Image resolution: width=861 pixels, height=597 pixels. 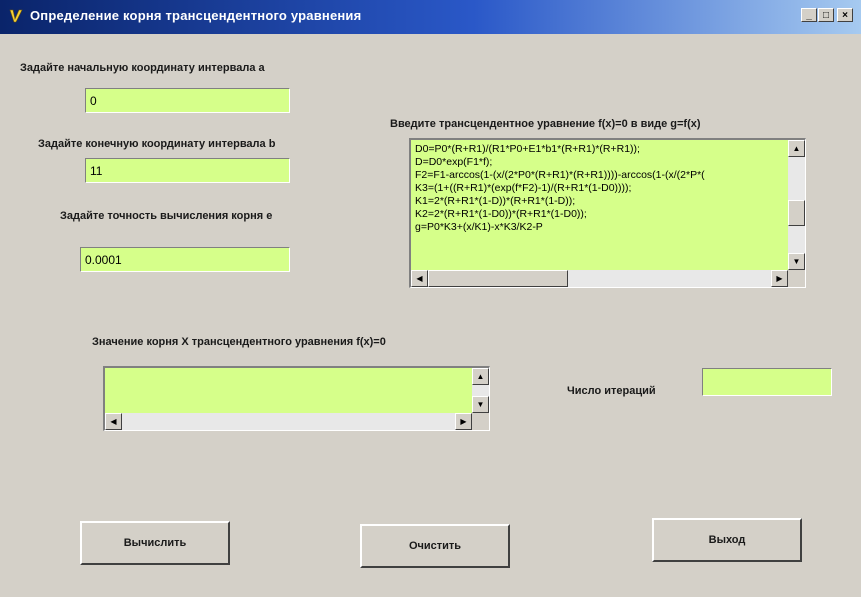 What do you see at coordinates (435, 546) in the screenshot?
I see `clear-button: Очистить` at bounding box center [435, 546].